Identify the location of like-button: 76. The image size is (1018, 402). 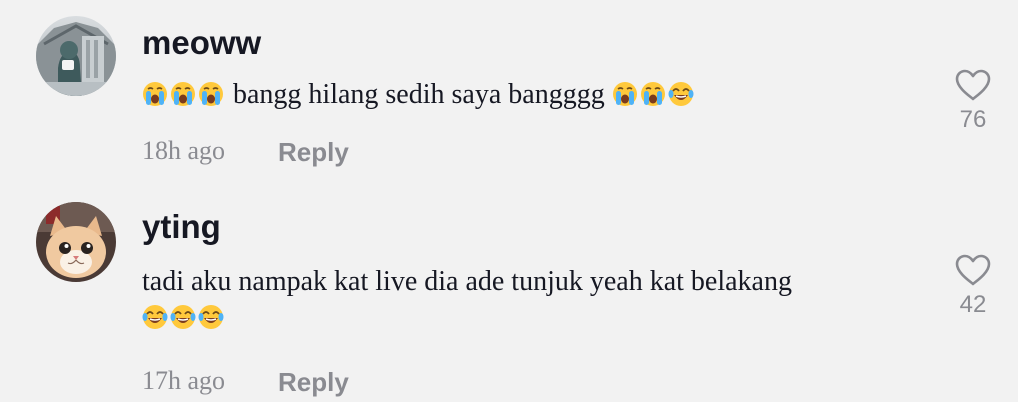
(973, 100).